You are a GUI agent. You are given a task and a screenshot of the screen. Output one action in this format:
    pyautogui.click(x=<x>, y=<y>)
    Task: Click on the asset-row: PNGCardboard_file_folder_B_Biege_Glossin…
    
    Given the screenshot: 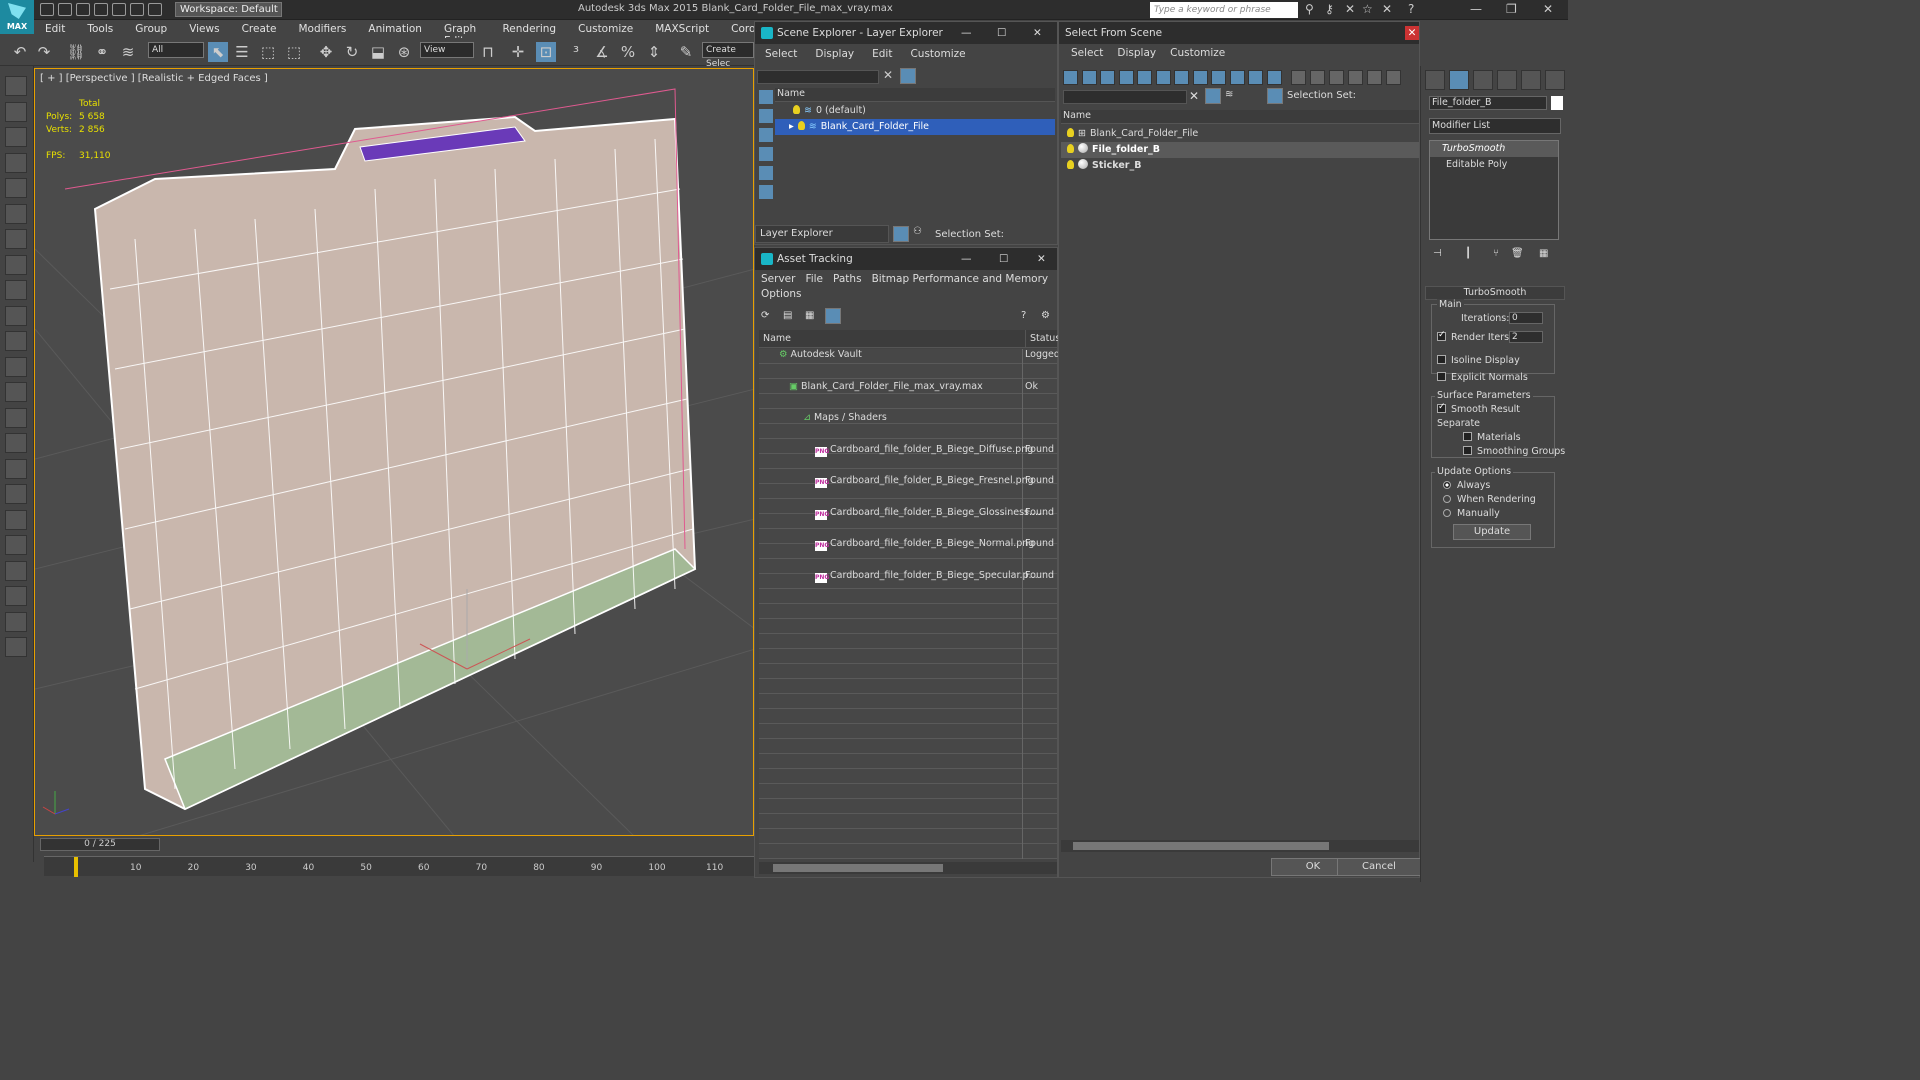 What is the action you would take?
    pyautogui.click(x=908, y=513)
    